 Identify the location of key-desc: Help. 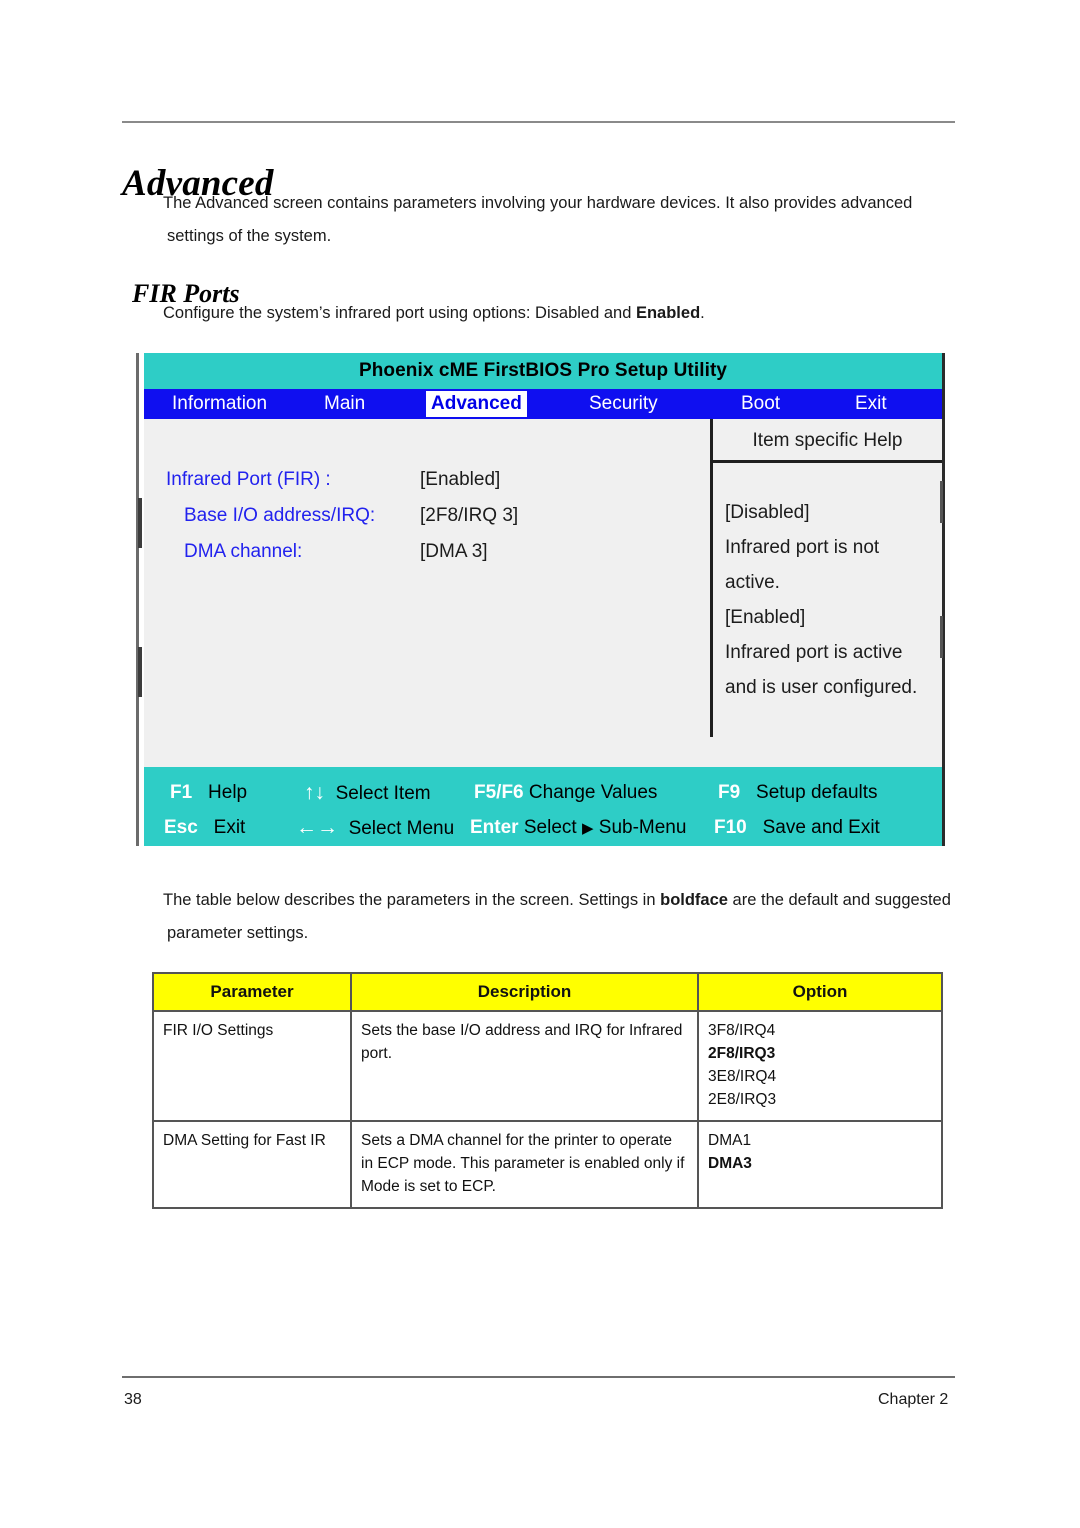
(228, 792).